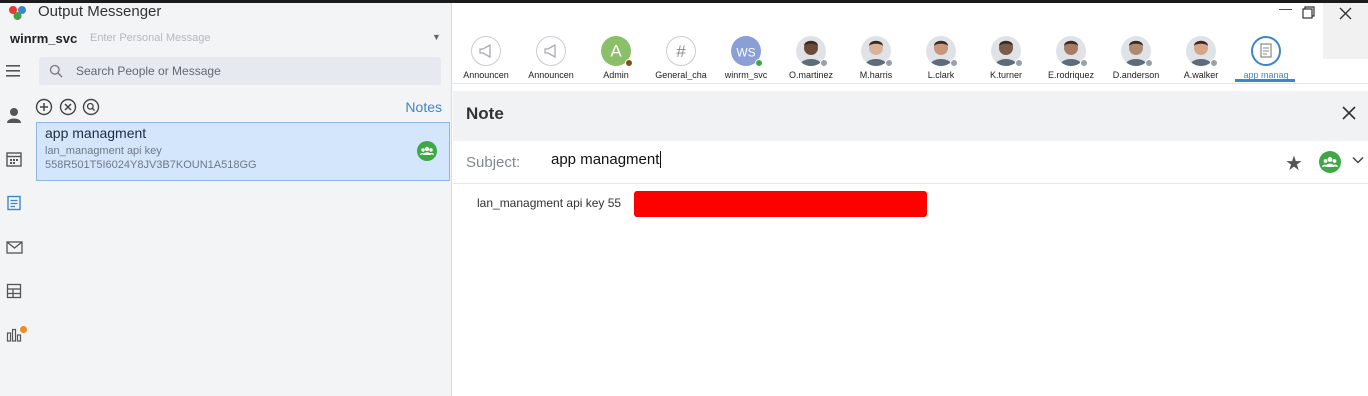 This screenshot has width=1368, height=396. Describe the element at coordinates (1136, 75) in the screenshot. I see `chat-tab-label: D.anderson` at that location.